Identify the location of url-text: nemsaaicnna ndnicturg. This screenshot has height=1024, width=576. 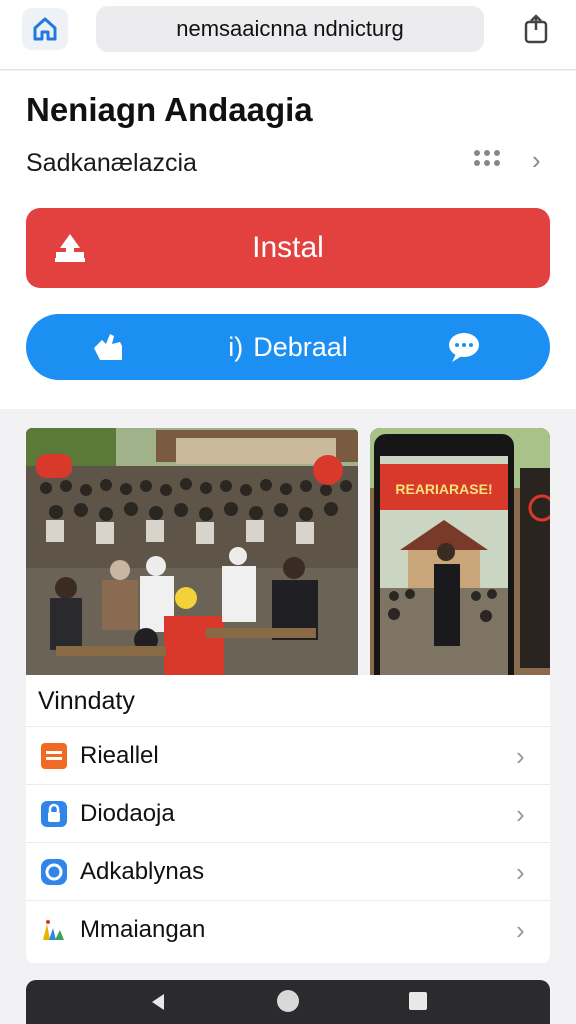
(290, 28).